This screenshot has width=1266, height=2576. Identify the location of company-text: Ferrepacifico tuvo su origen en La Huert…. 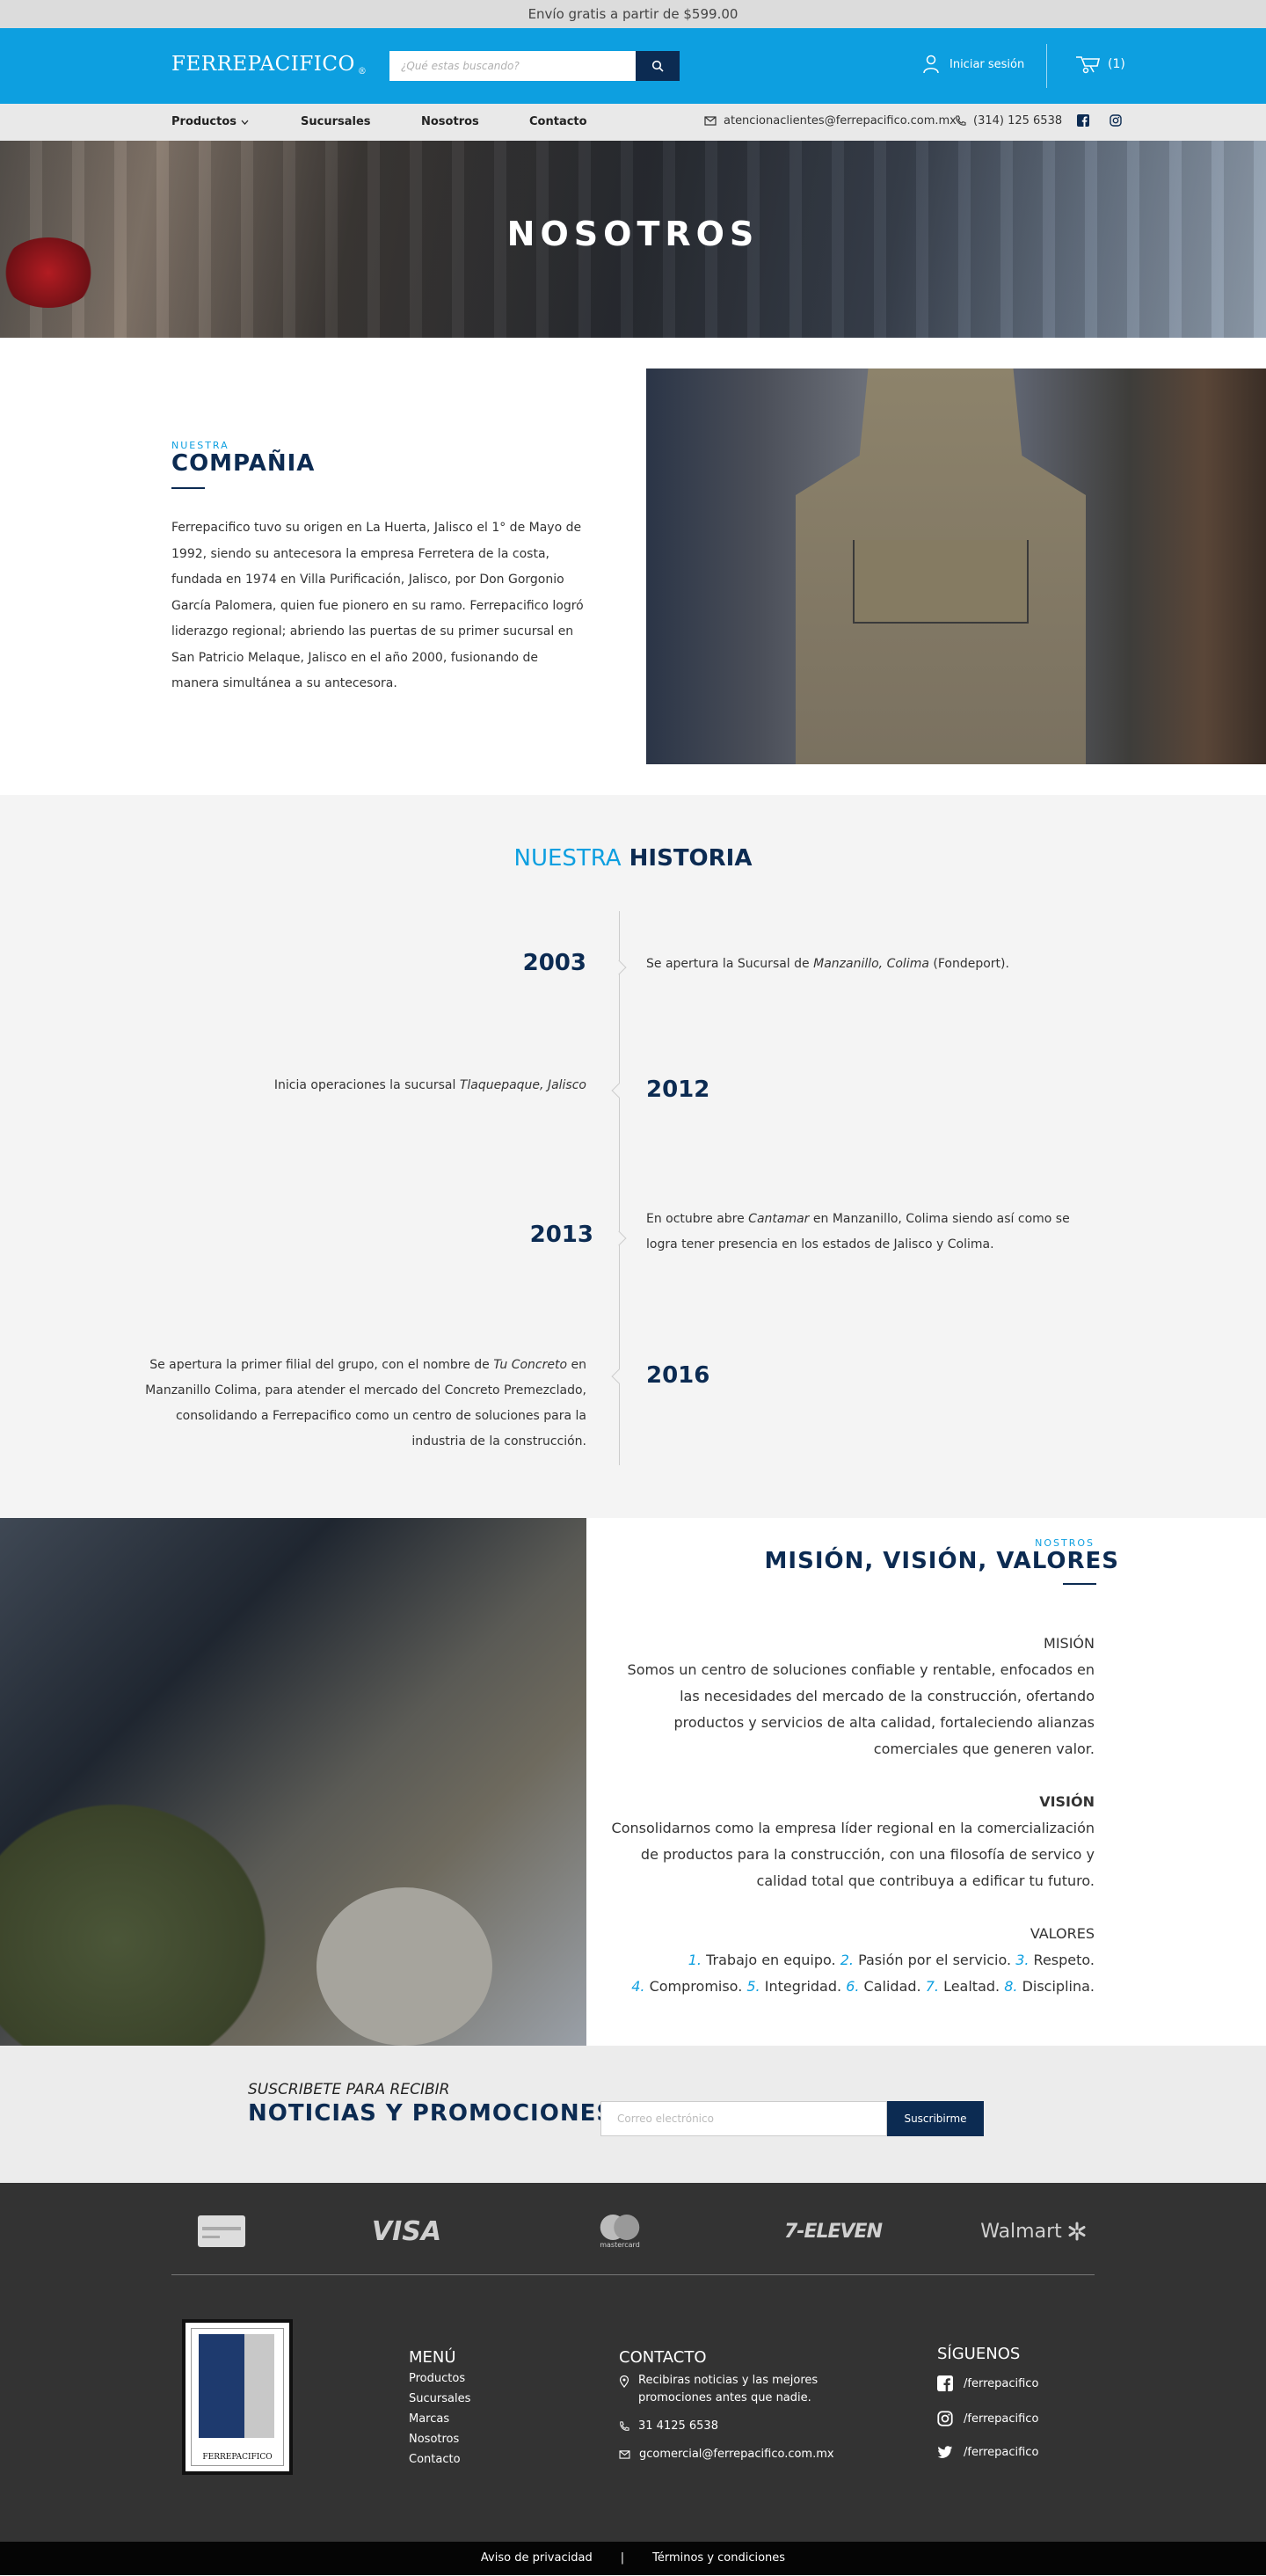
(377, 605).